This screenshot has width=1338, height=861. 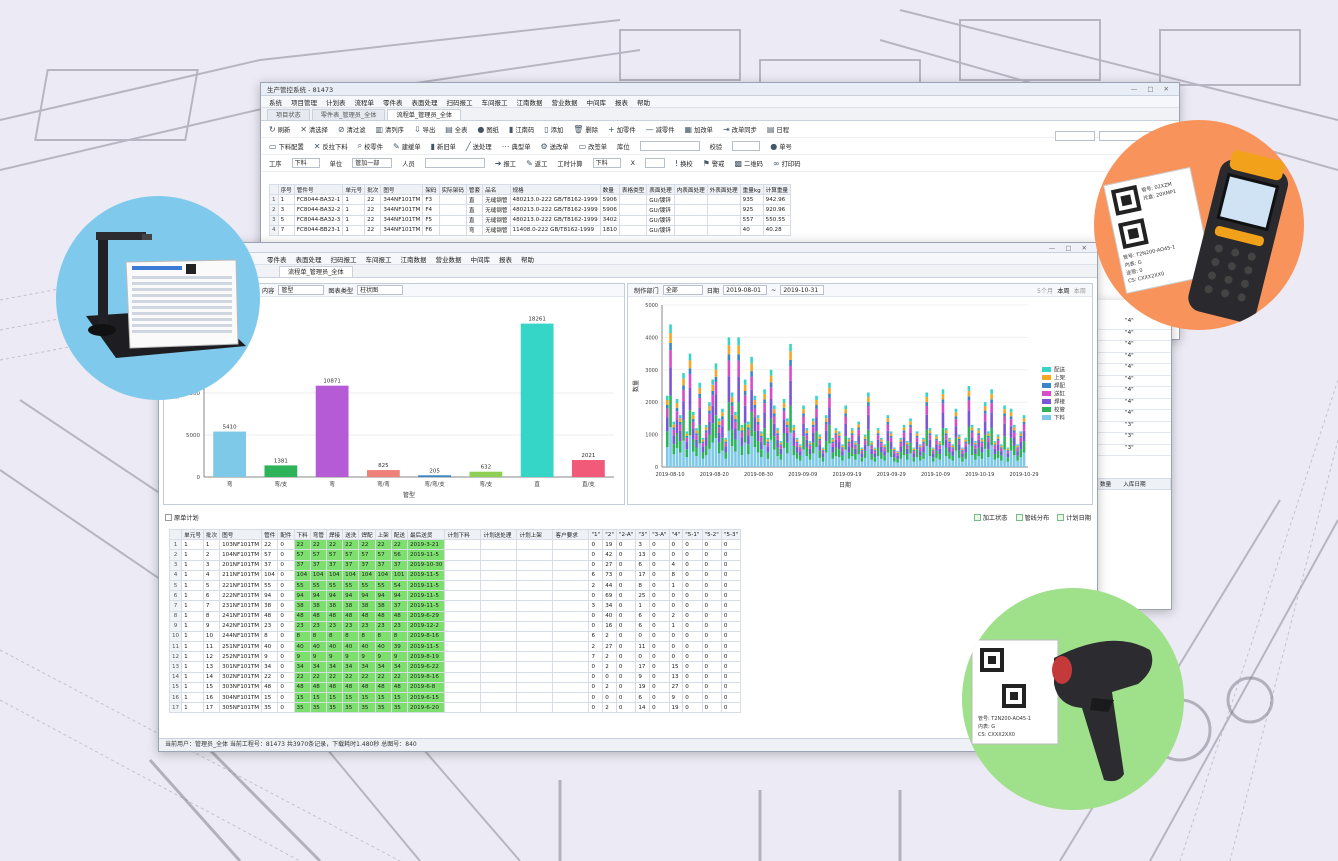 What do you see at coordinates (479, 146) in the screenshot?
I see `toolbar-button: ╱ 送处理` at bounding box center [479, 146].